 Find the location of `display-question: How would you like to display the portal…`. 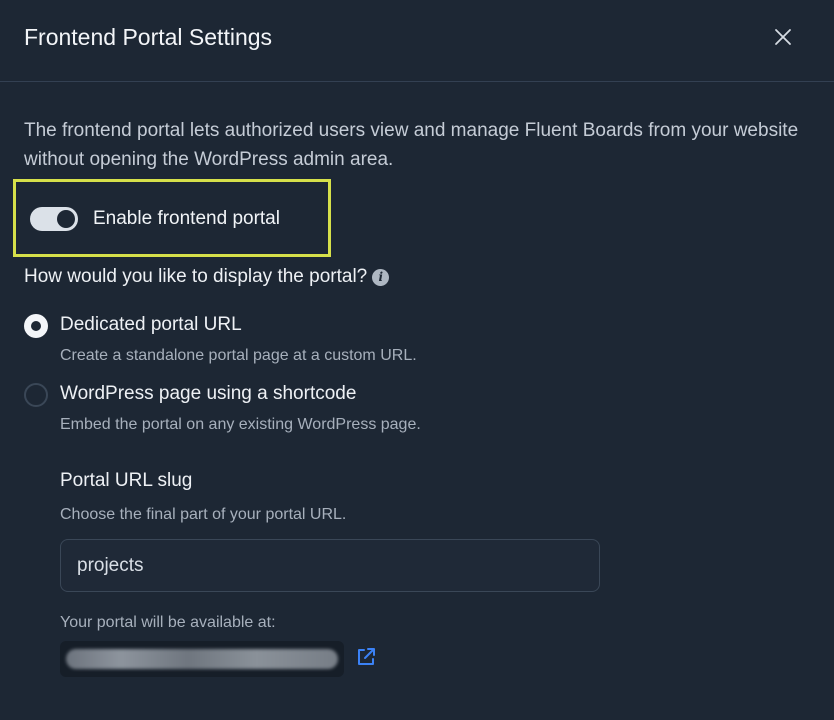

display-question: How would you like to display the portal… is located at coordinates (207, 277).